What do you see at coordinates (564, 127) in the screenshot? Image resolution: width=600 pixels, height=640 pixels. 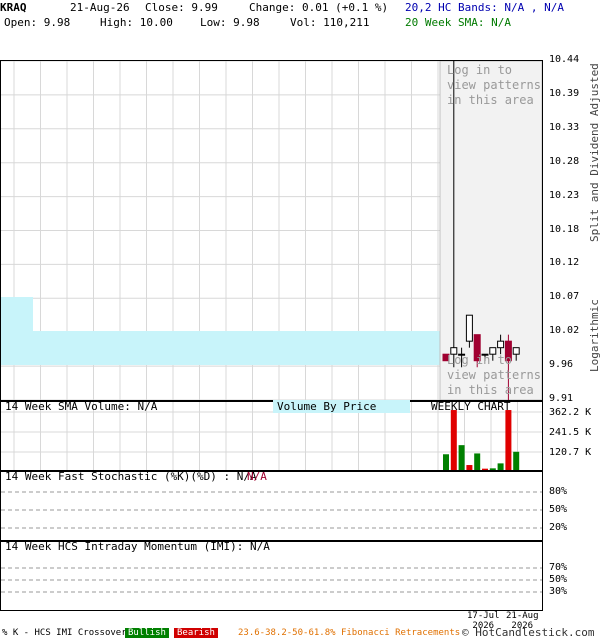 I see `price-tick-label: 10.33` at bounding box center [564, 127].